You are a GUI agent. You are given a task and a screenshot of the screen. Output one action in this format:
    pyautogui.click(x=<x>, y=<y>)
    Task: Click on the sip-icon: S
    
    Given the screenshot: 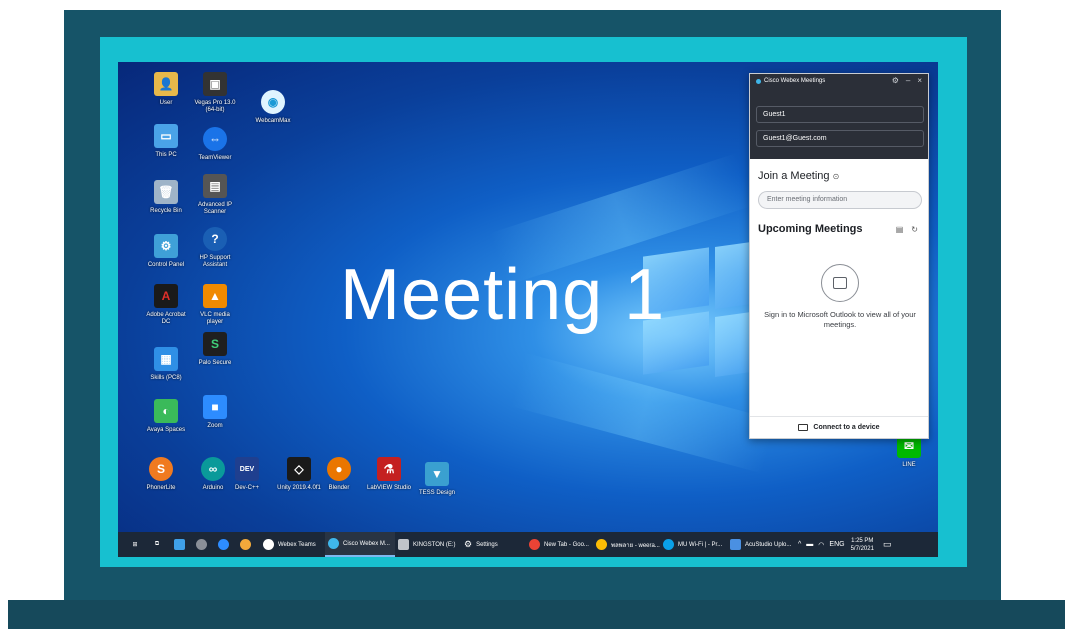 What is the action you would take?
    pyautogui.click(x=161, y=469)
    